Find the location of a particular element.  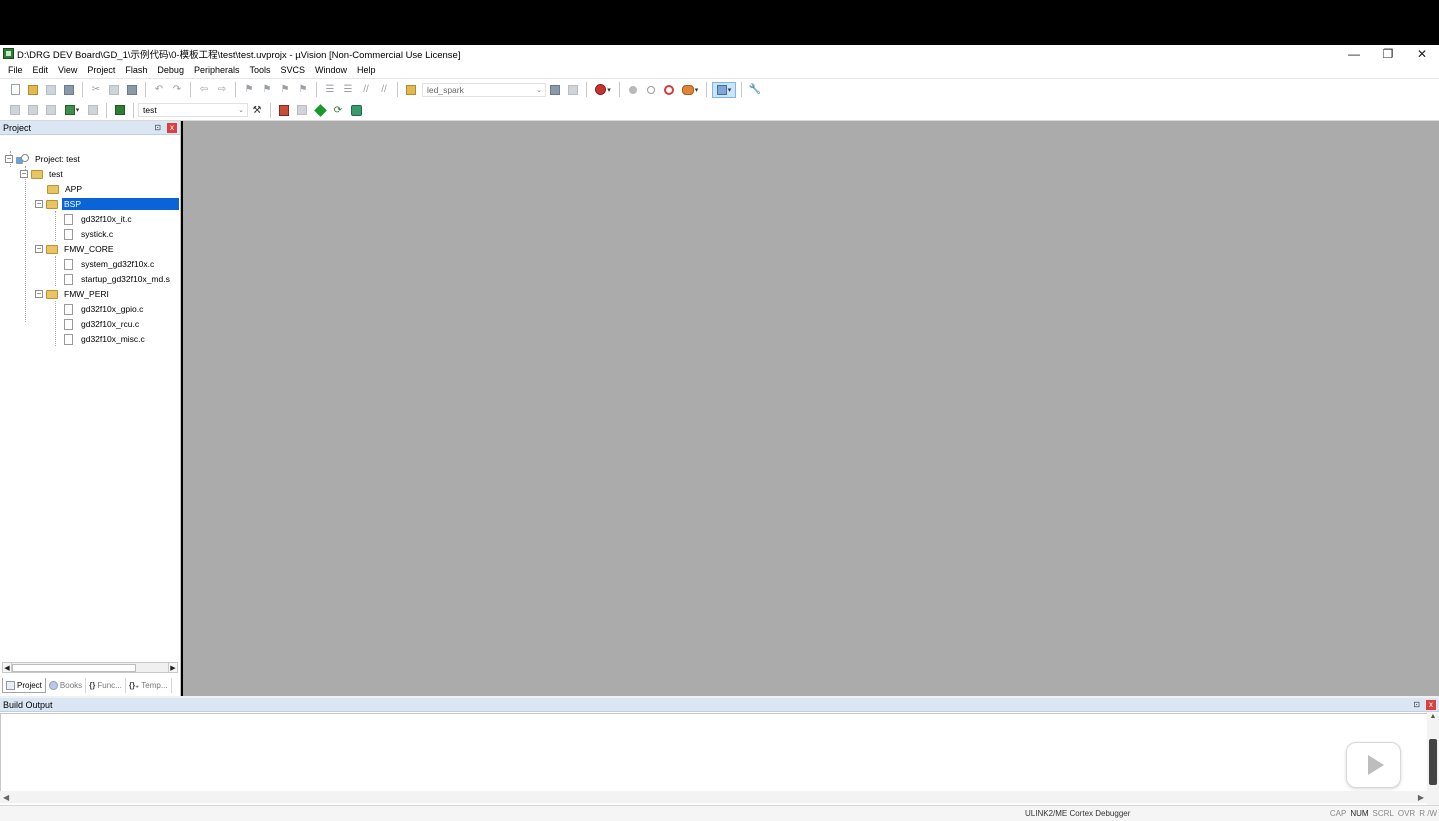

incremental-find-button is located at coordinates (573, 90).